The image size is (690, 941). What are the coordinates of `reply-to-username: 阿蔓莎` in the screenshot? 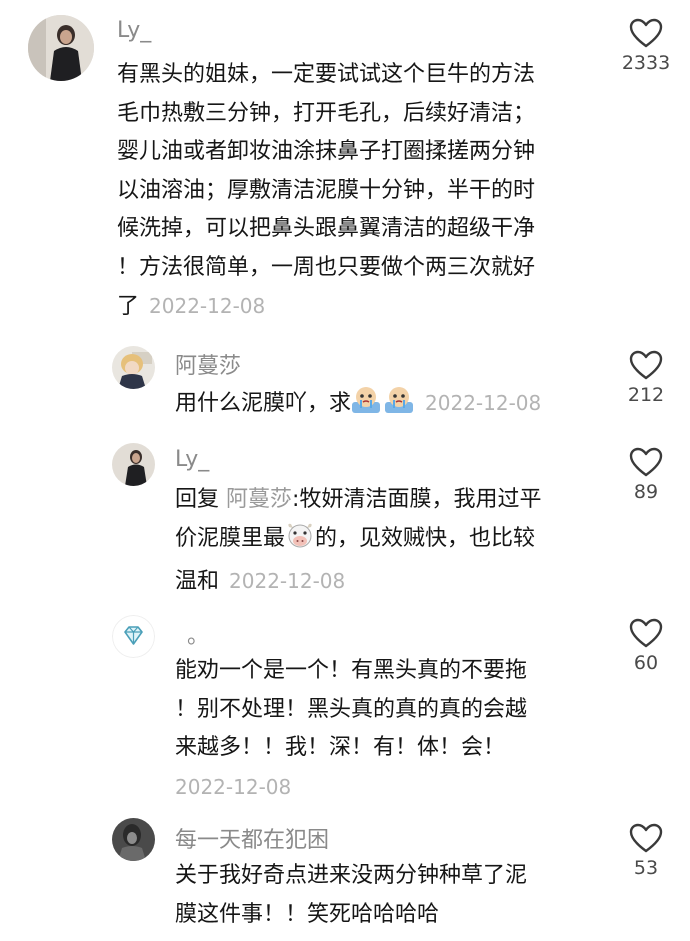 It's located at (259, 499).